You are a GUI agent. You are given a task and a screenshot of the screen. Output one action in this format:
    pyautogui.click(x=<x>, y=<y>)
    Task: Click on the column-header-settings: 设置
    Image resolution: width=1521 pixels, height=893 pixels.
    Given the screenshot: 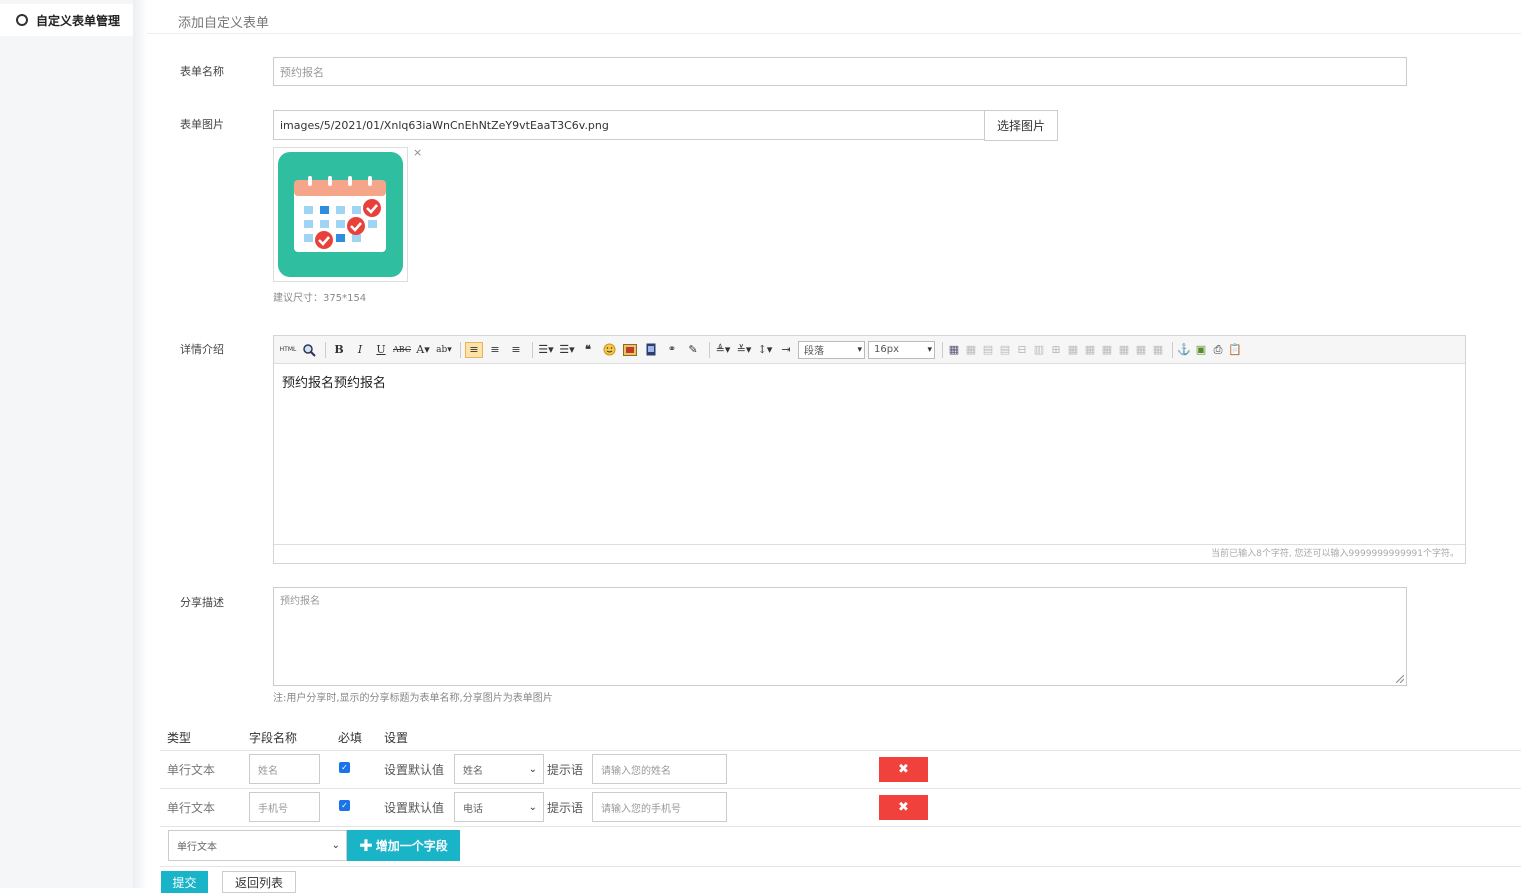 What is the action you would take?
    pyautogui.click(x=396, y=738)
    